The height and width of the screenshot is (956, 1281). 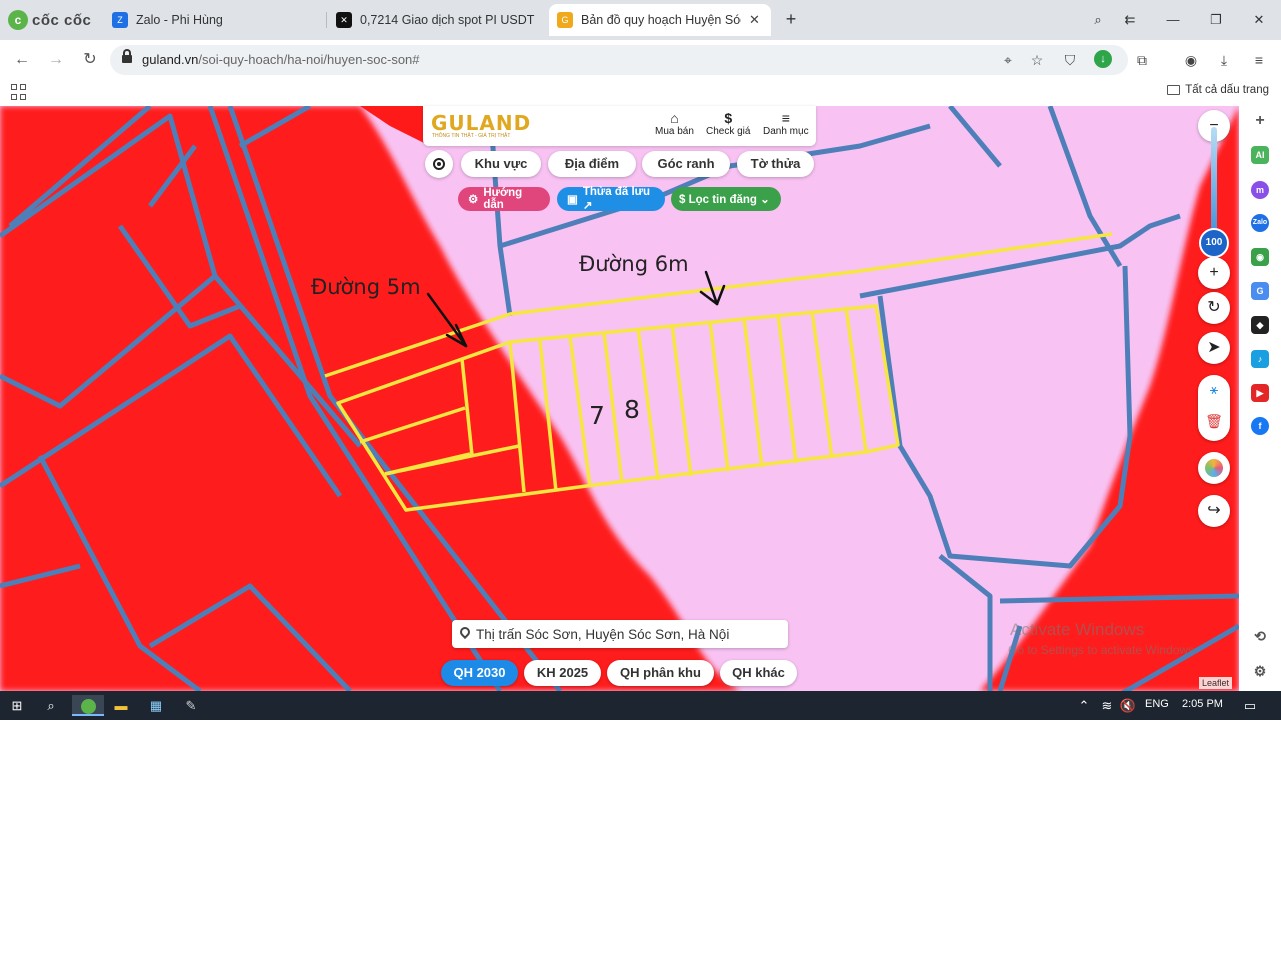 I want to click on bookmarks-bar: Tất cả dấu trang, so click(x=640, y=93).